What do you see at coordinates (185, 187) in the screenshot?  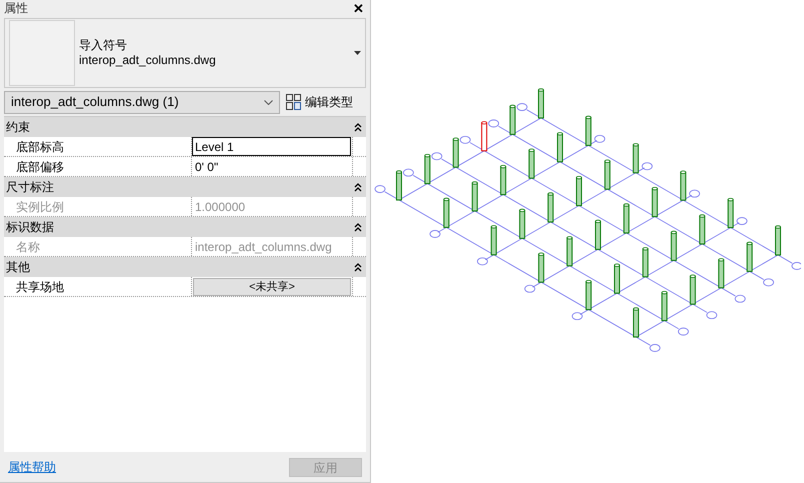 I see `group-header: 尺寸标注` at bounding box center [185, 187].